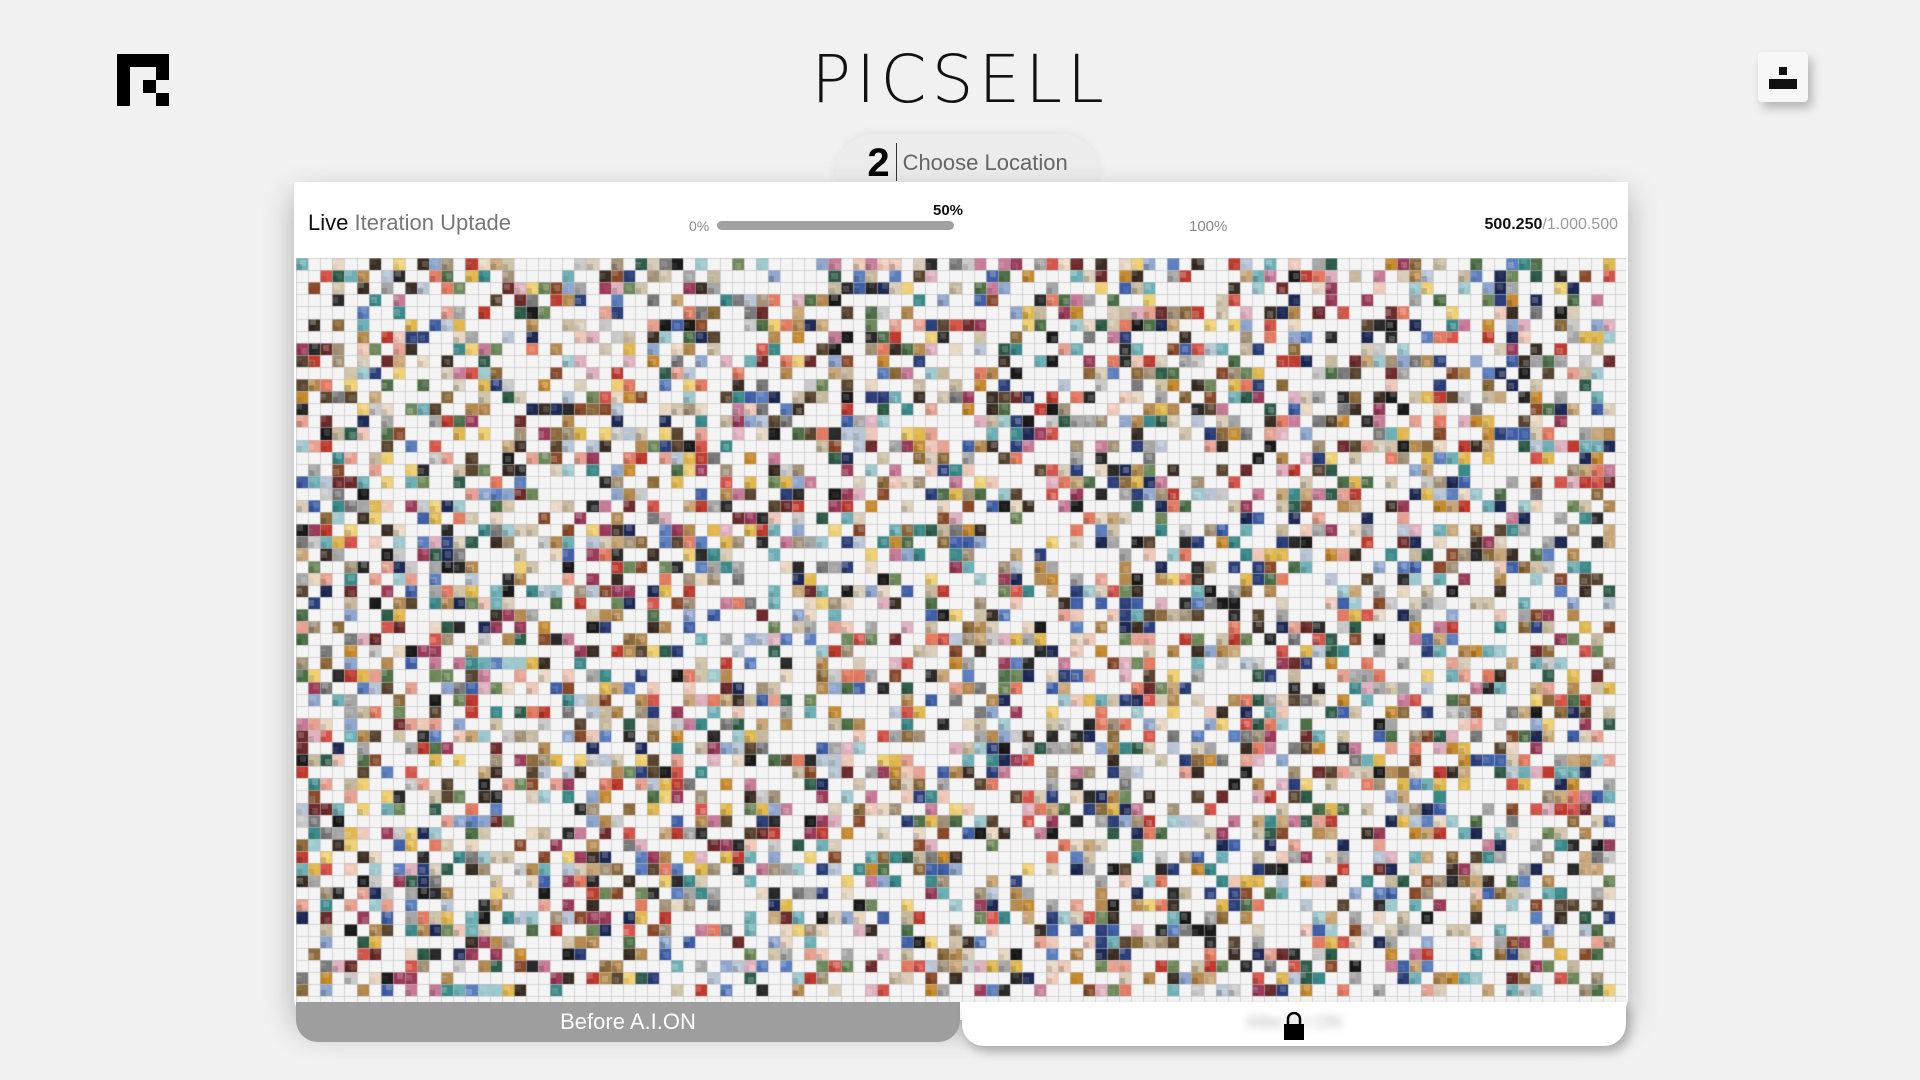 The image size is (1920, 1080). What do you see at coordinates (1208, 226) in the screenshot?
I see `progress-end-label: 100%` at bounding box center [1208, 226].